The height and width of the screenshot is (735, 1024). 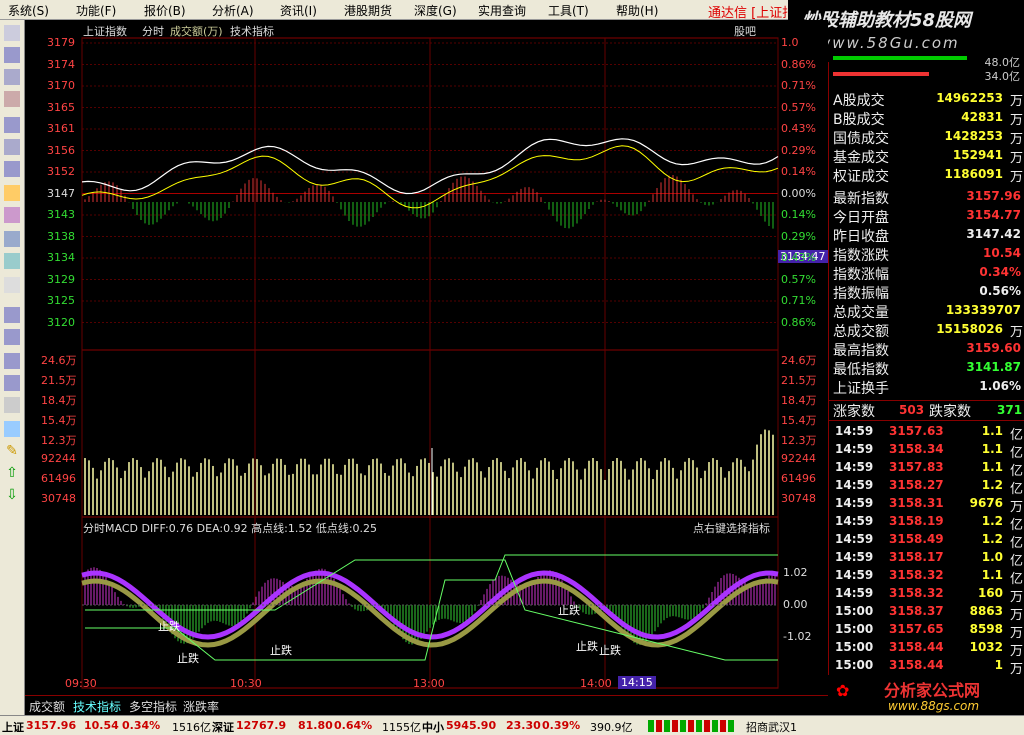 I want to click on export-icon, so click(x=12, y=429).